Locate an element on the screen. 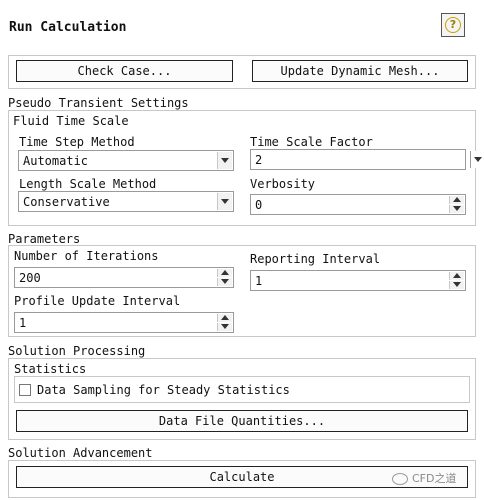 The image size is (484, 500). time-step-method-dropdown: Automatic is located at coordinates (126, 160).